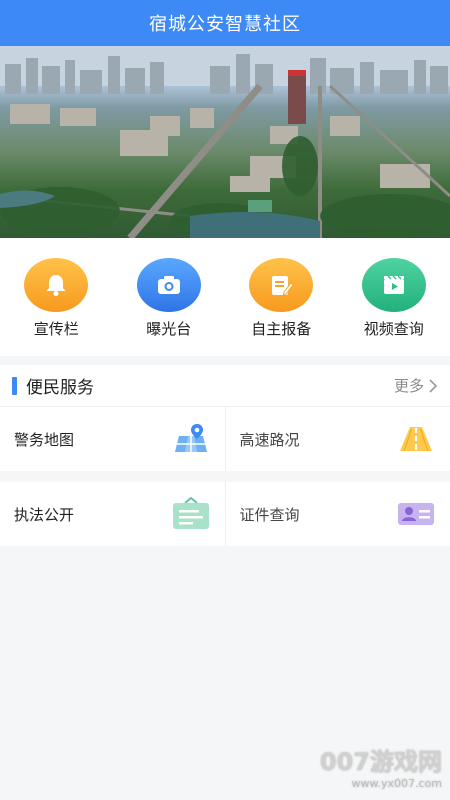 This screenshot has width=450, height=800. What do you see at coordinates (225, 386) in the screenshot?
I see `services-header: 便民服务 更多` at bounding box center [225, 386].